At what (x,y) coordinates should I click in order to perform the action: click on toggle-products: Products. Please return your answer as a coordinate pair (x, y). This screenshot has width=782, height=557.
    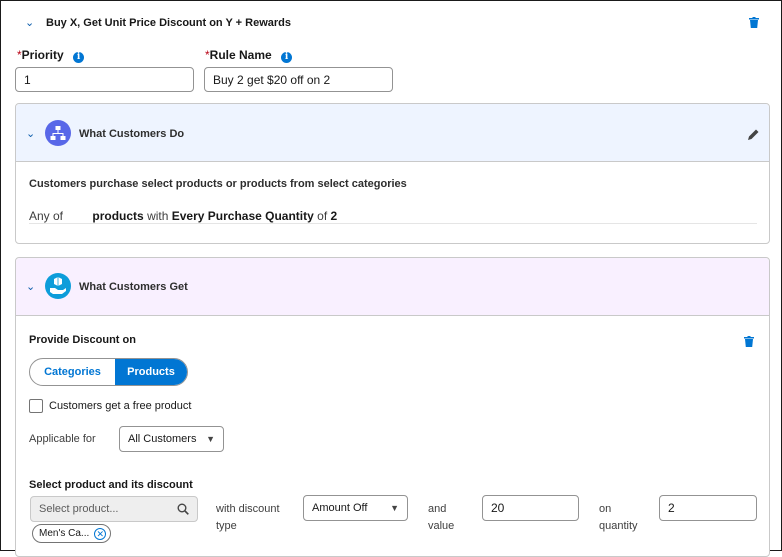
    Looking at the image, I should click on (151, 372).